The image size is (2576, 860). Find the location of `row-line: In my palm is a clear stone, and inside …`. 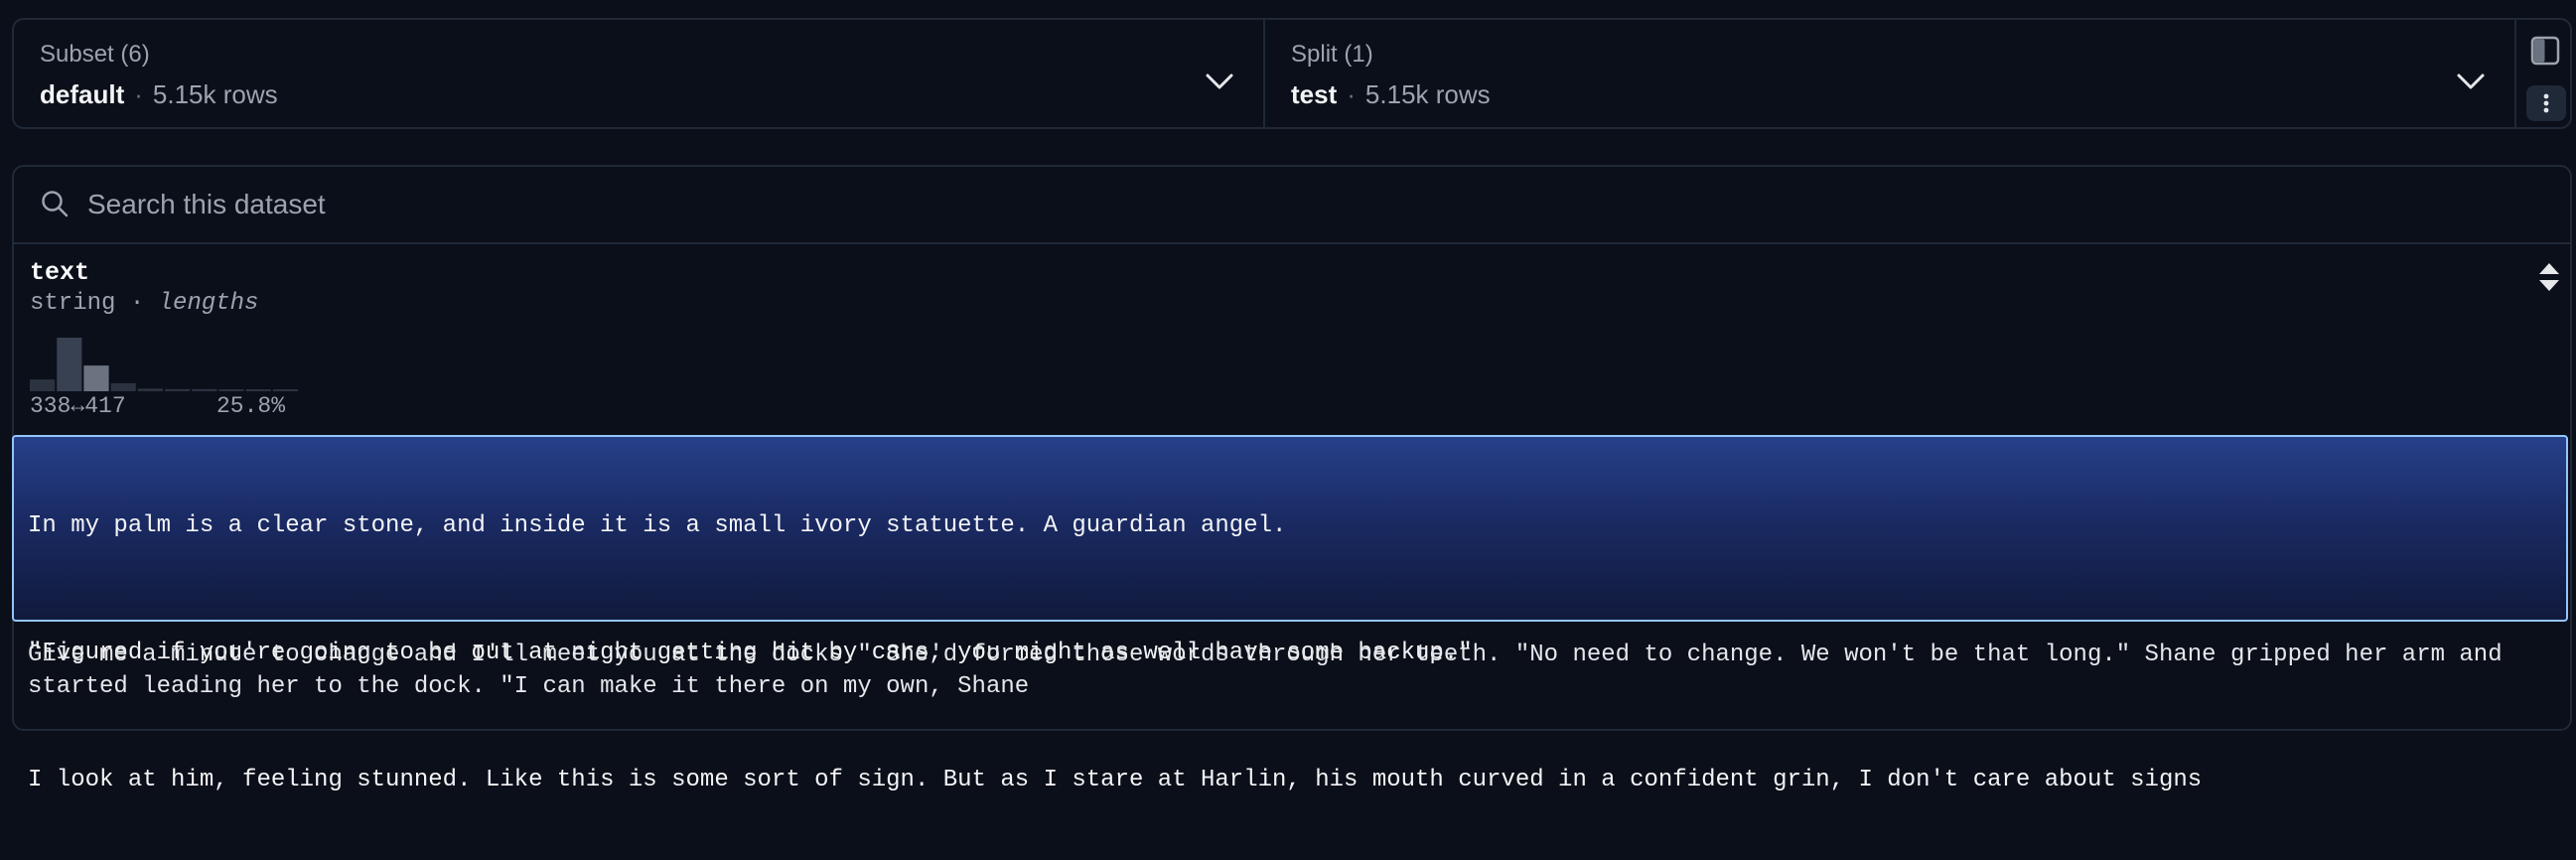

row-line: In my palm is a clear stone, and inside … is located at coordinates (657, 525).